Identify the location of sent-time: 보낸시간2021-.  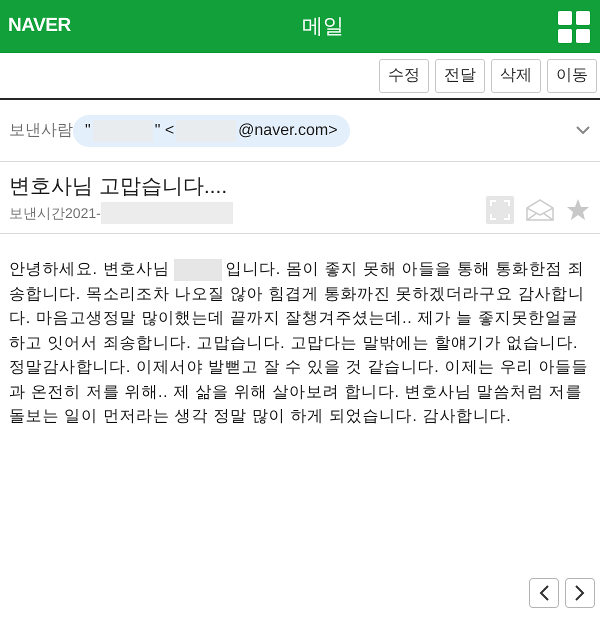
(55, 213).